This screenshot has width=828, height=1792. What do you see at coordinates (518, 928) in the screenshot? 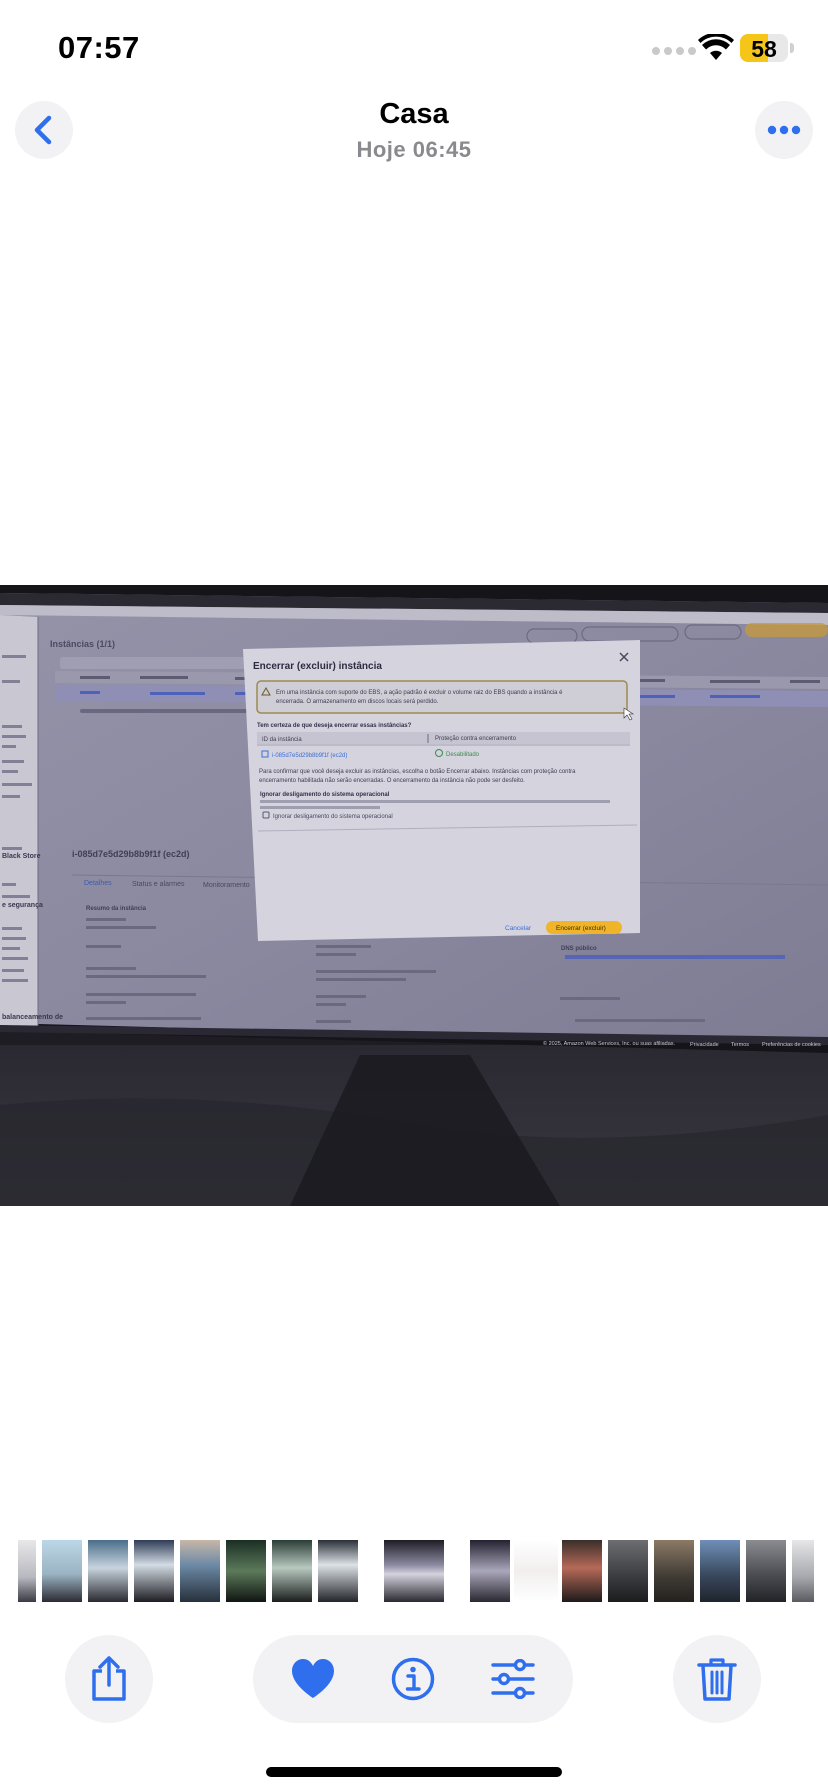
I see `cancel-button: Cancelar` at bounding box center [518, 928].